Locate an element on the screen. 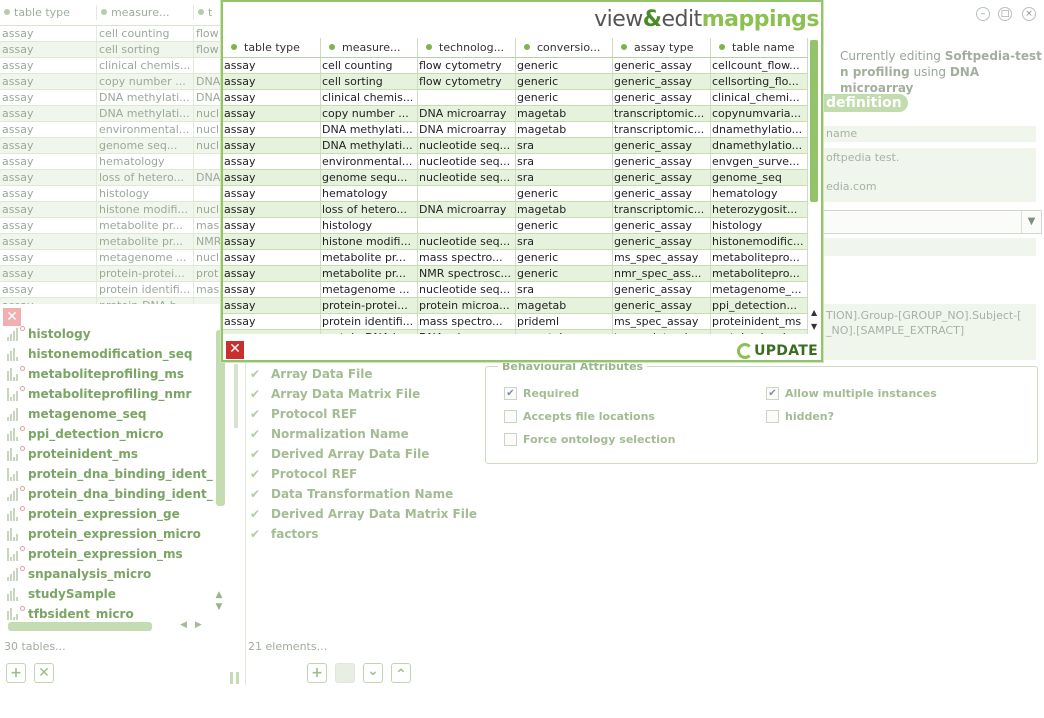 This screenshot has width=1044, height=718. close-window-icon: × is located at coordinates (1029, 14).